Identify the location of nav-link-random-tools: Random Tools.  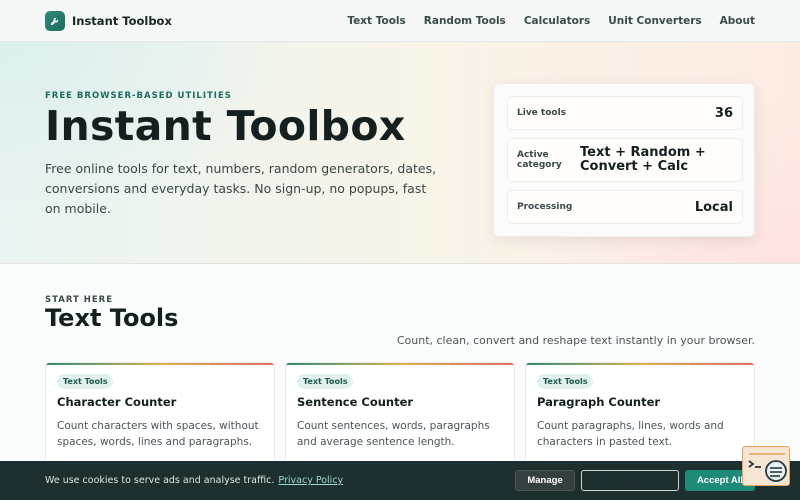
(465, 21).